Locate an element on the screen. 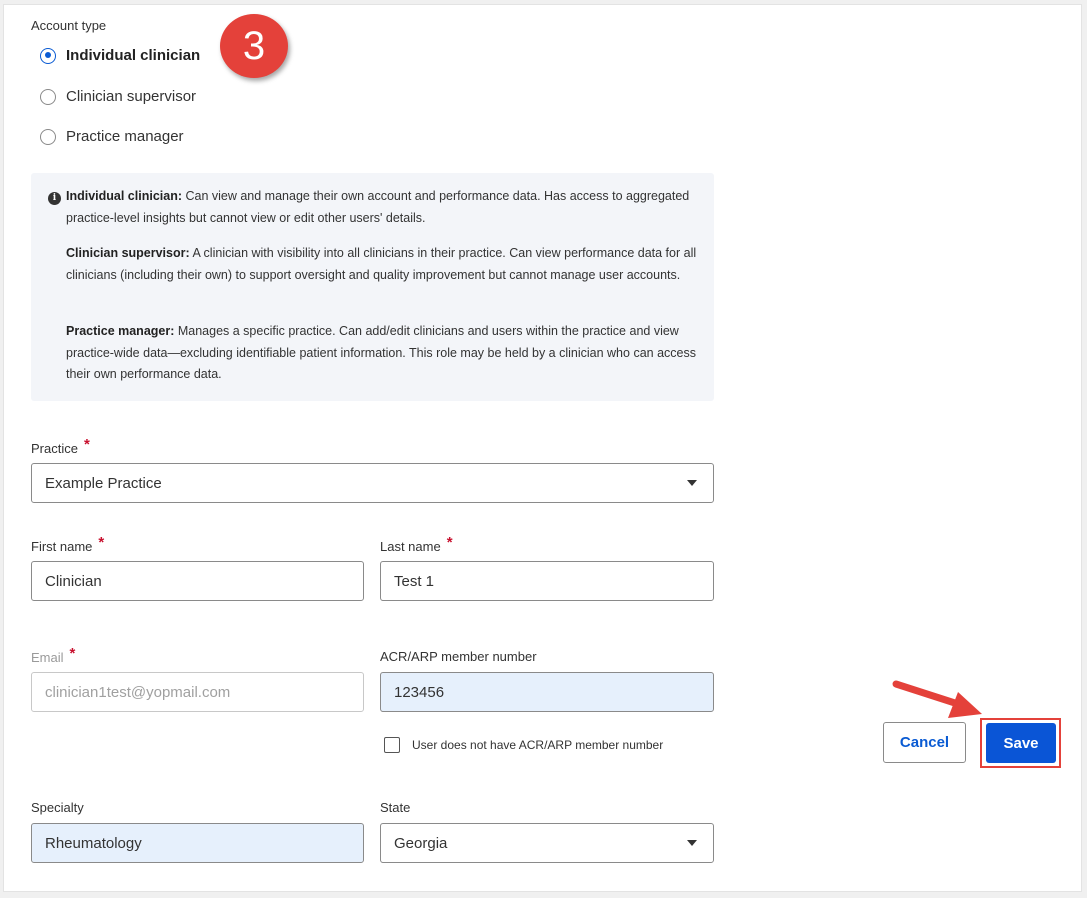  no-member-number-checkbox is located at coordinates (392, 745).